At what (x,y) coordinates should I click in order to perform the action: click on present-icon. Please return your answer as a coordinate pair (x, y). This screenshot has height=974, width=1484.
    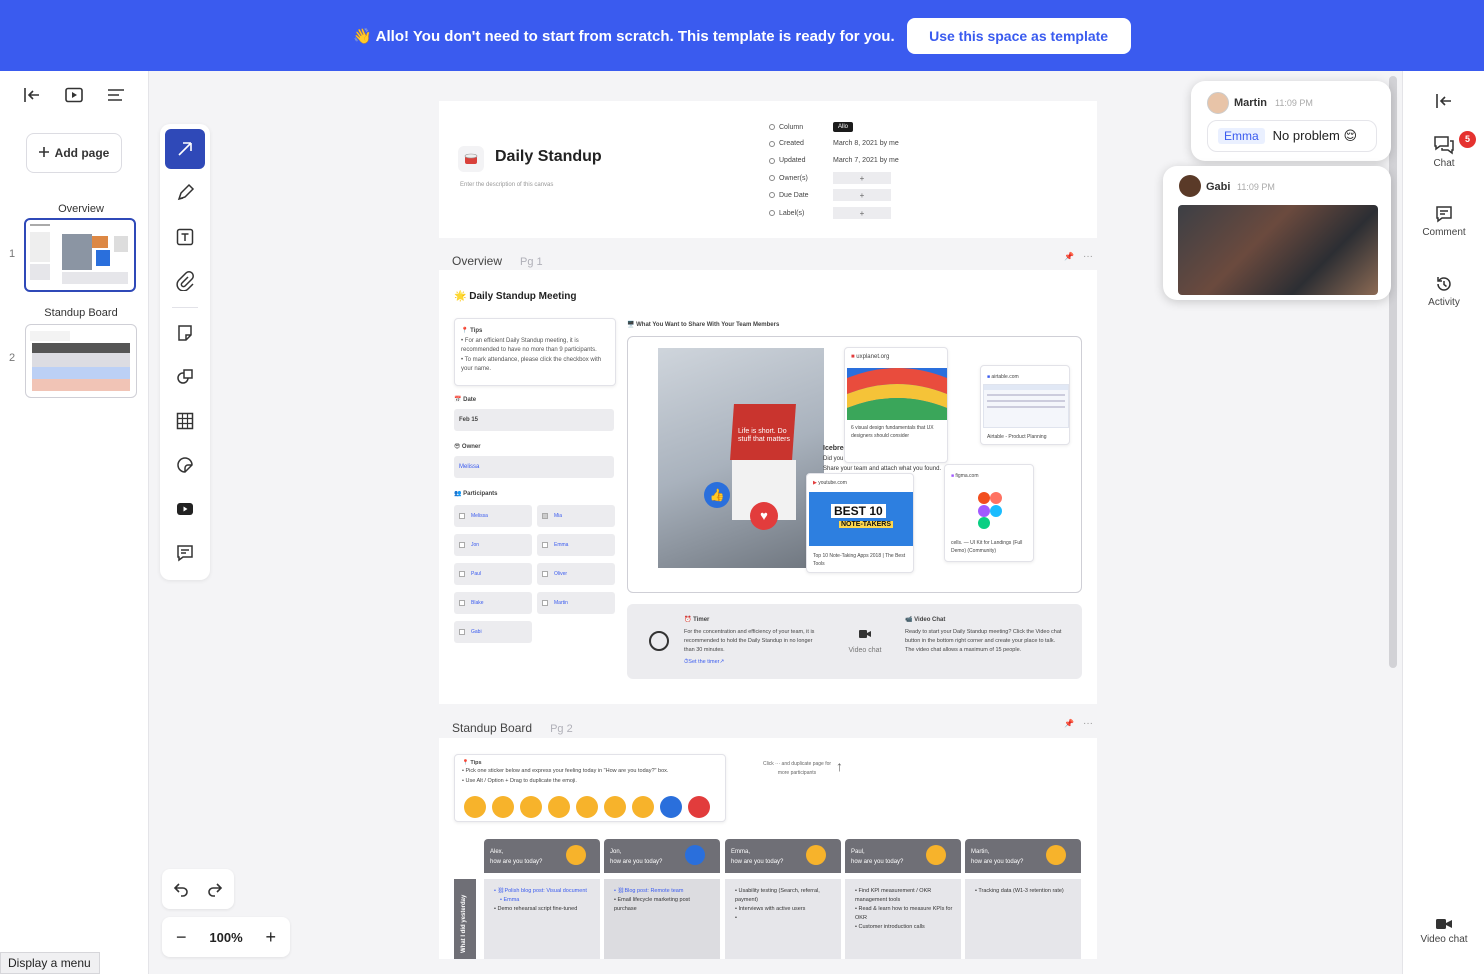
    Looking at the image, I should click on (74, 95).